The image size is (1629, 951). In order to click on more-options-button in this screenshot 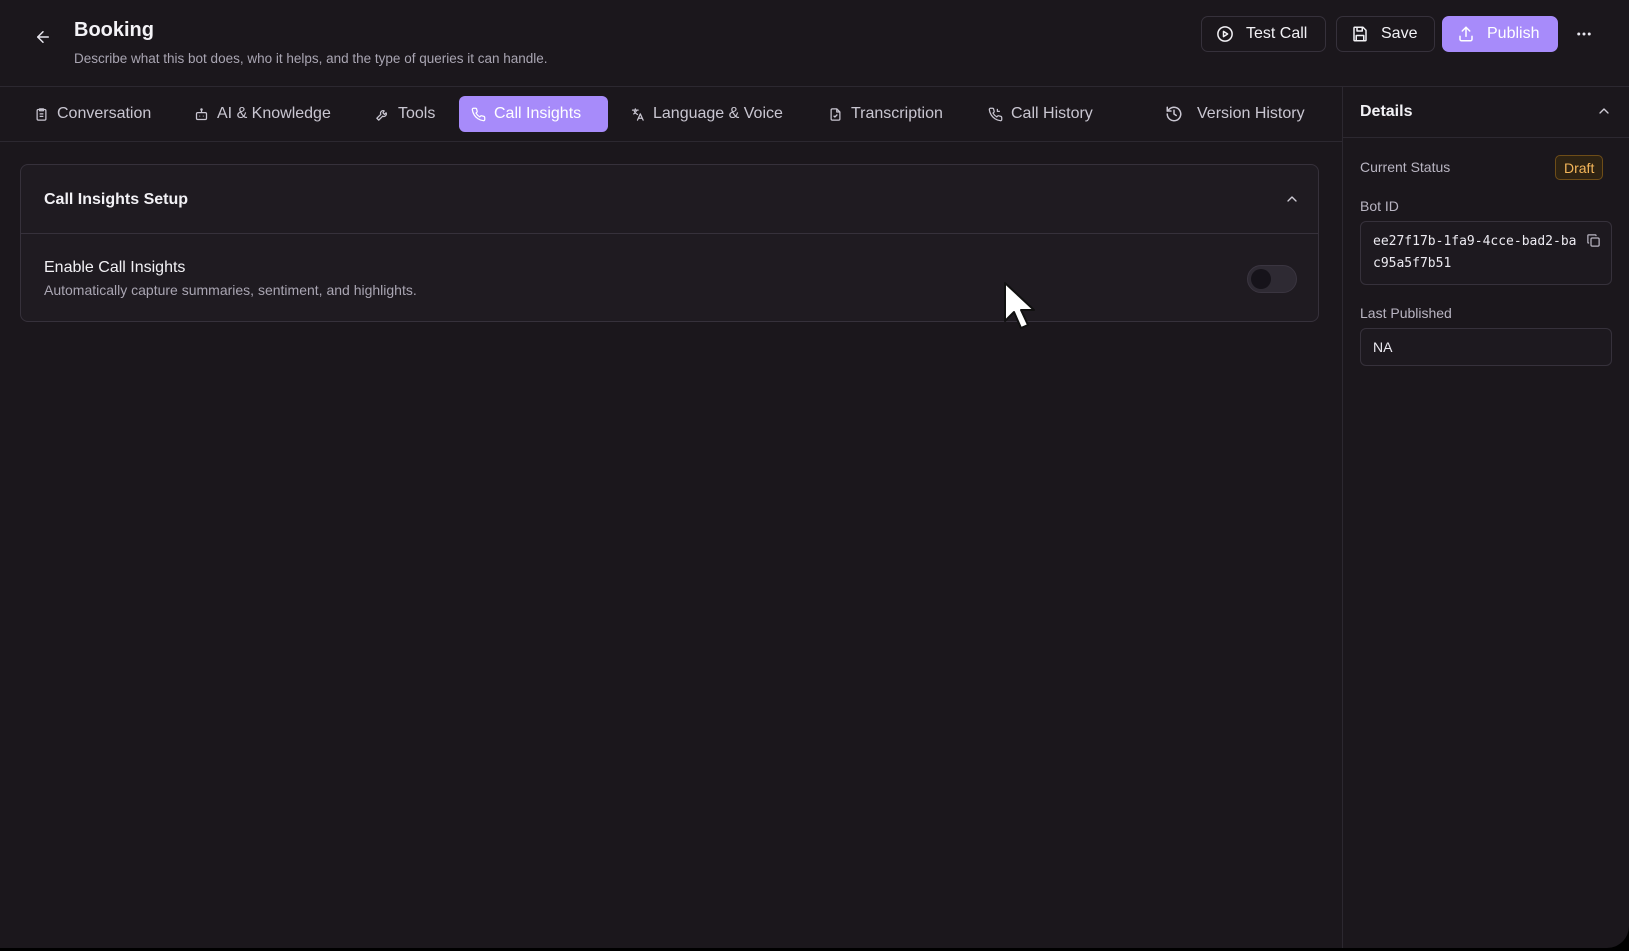, I will do `click(1584, 34)`.